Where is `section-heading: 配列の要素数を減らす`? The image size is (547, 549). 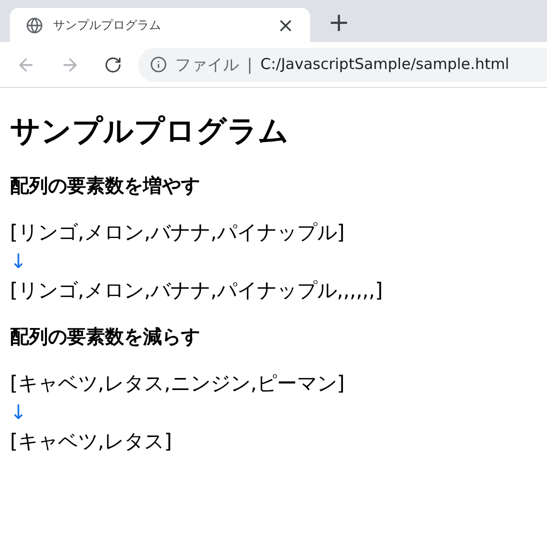 section-heading: 配列の要素数を減らす is located at coordinates (105, 337).